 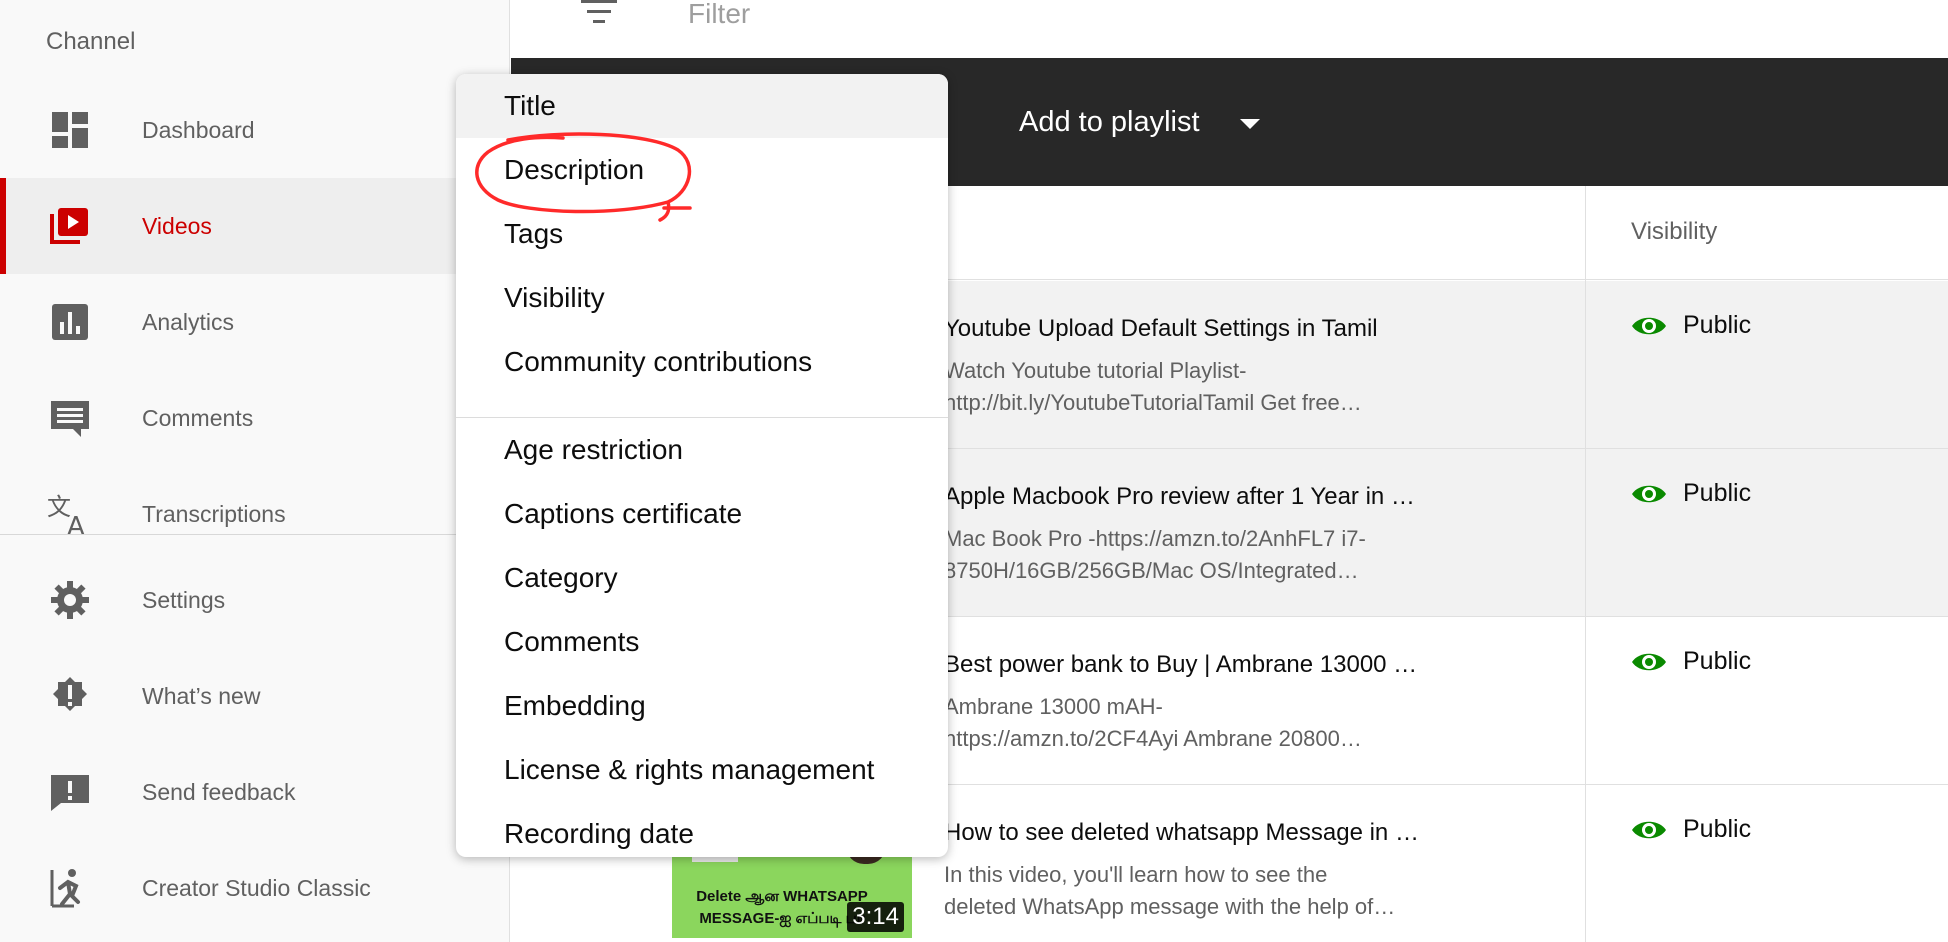 What do you see at coordinates (70, 130) in the screenshot?
I see `dashboard-icon` at bounding box center [70, 130].